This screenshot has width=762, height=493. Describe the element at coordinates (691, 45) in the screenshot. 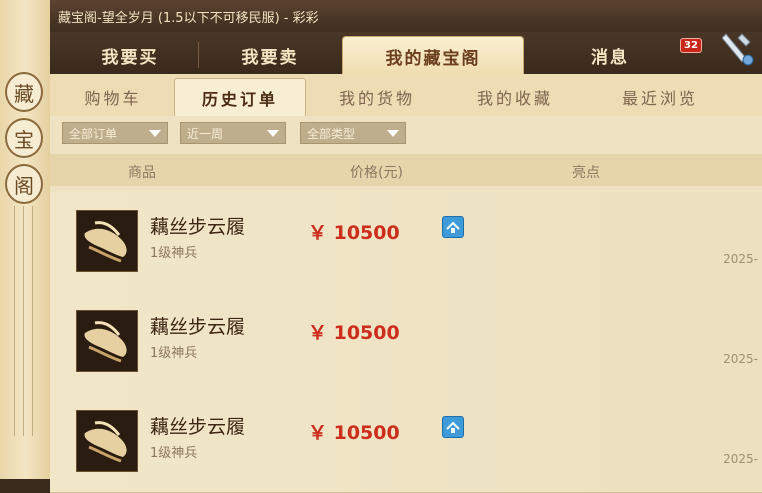

I see `message-count-badge: 32` at that location.